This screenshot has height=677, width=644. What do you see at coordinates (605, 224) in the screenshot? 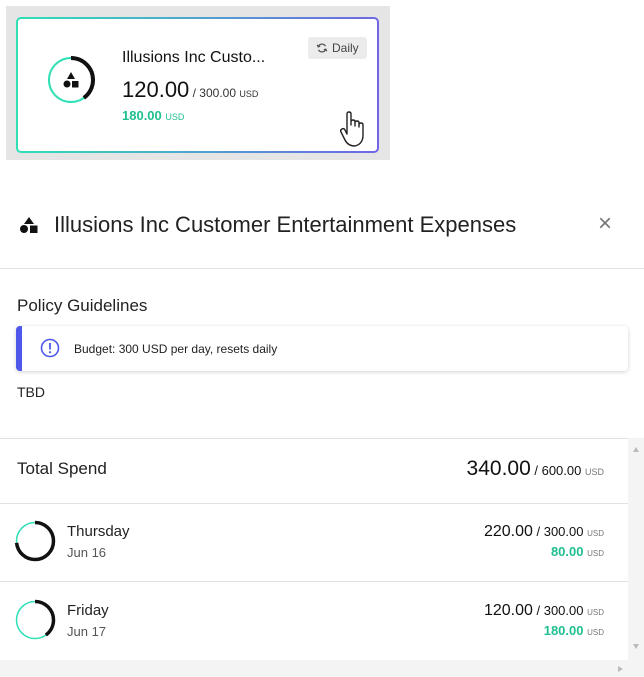
I see `close-icon: ×` at bounding box center [605, 224].